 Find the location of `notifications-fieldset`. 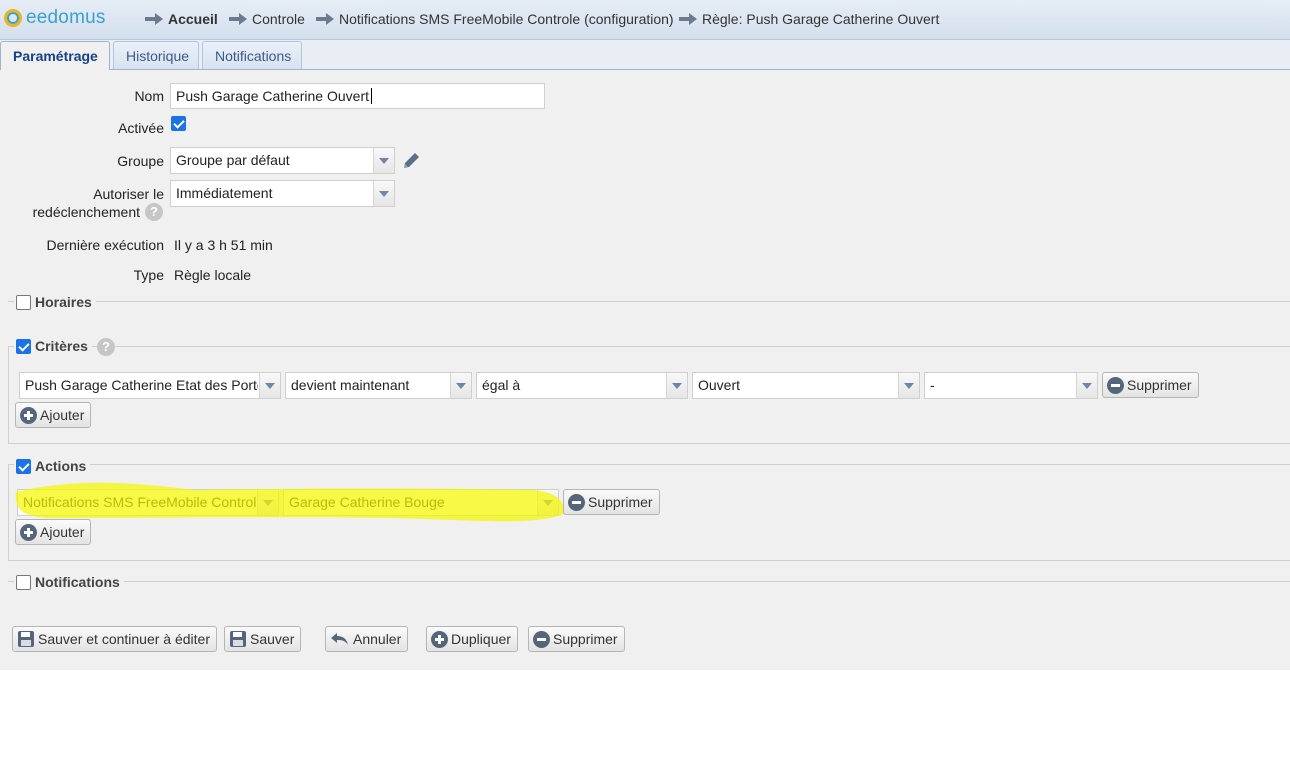

notifications-fieldset is located at coordinates (649, 581).